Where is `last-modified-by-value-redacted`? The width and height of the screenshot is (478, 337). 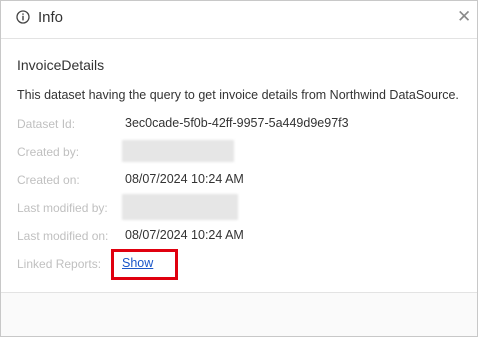 last-modified-by-value-redacted is located at coordinates (180, 207).